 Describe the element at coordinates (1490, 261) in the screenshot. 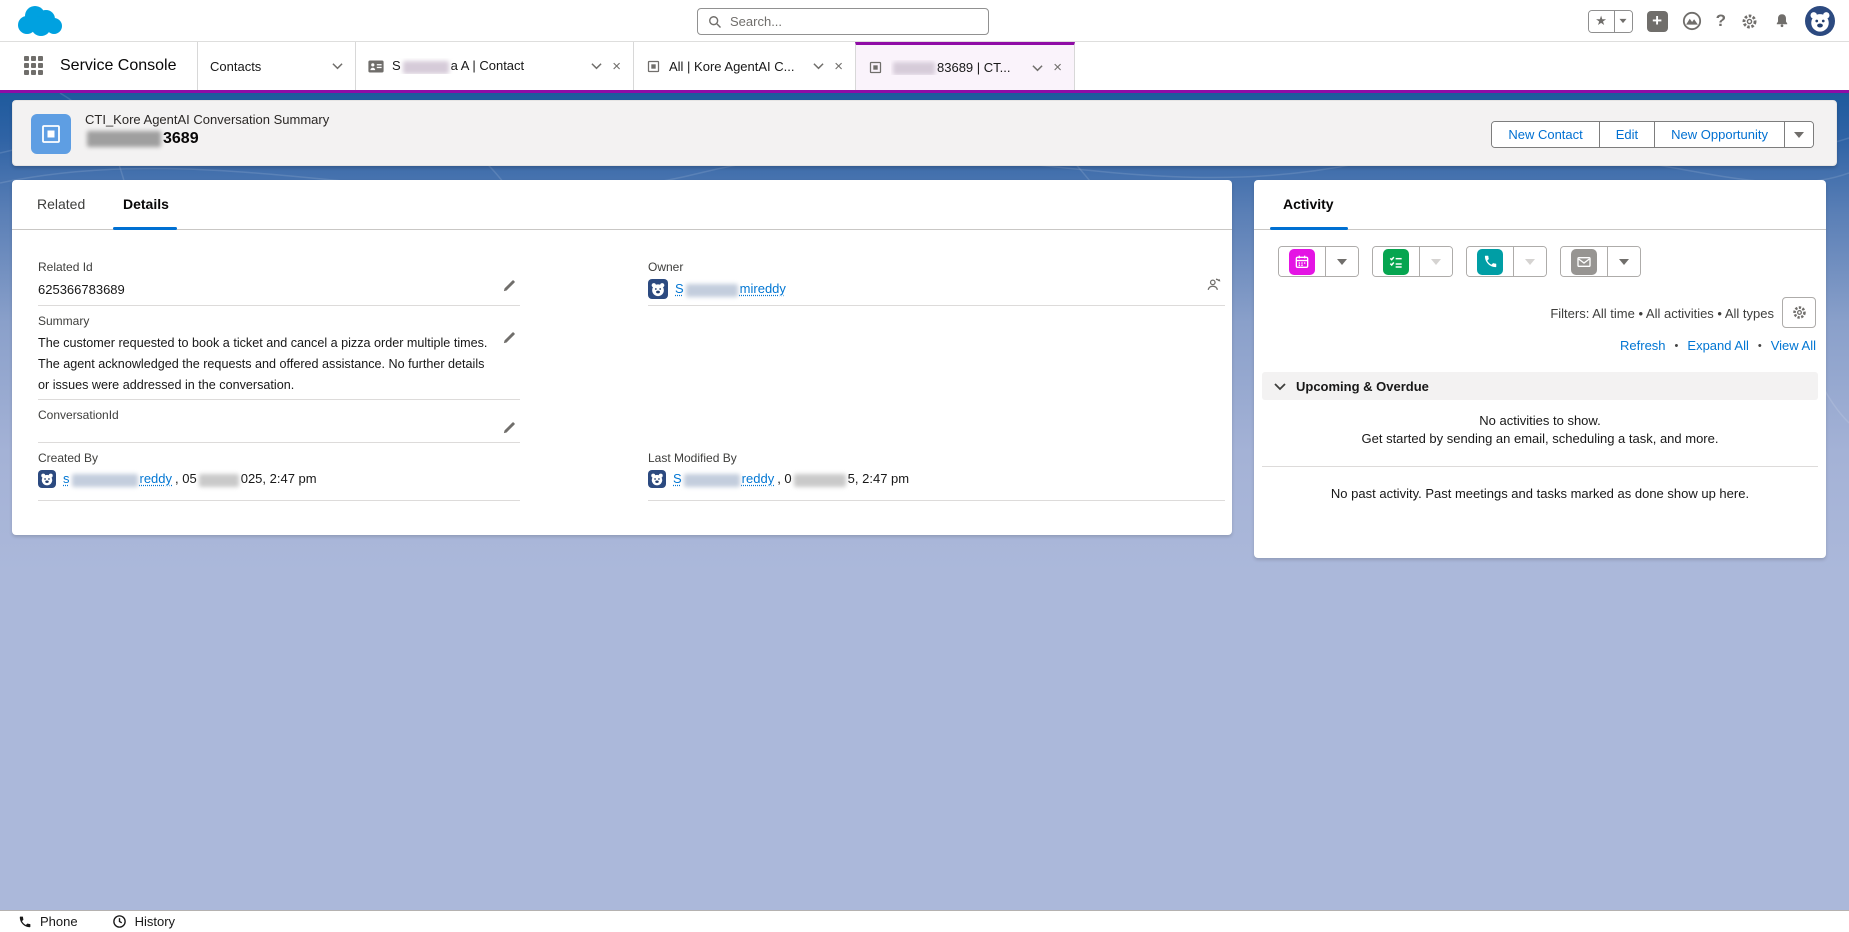

I see `log-a-call-button` at that location.